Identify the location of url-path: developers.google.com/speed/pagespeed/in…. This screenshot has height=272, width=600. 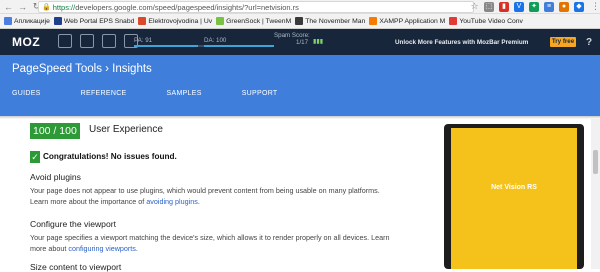
(187, 7).